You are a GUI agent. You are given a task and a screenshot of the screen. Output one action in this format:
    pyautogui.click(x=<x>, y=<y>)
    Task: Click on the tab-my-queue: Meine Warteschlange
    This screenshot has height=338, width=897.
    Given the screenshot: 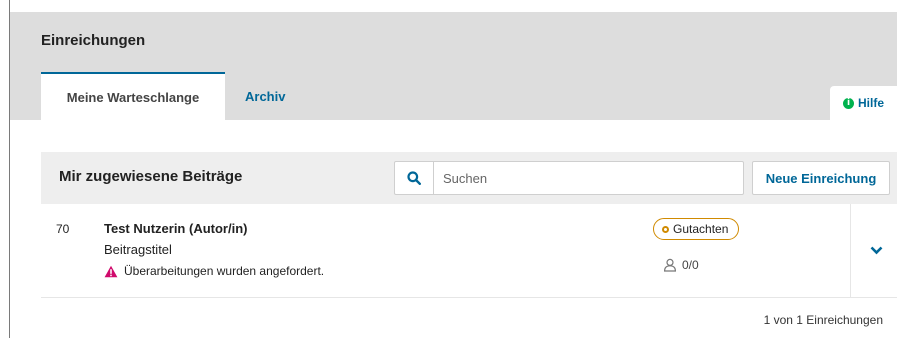 What is the action you would take?
    pyautogui.click(x=133, y=96)
    